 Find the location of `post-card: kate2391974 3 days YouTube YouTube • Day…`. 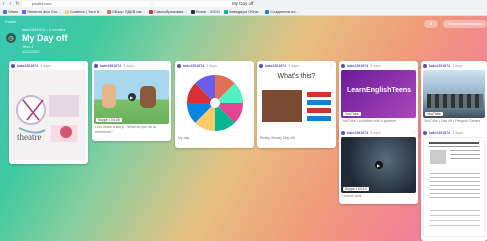

post-card: kate2391974 3 days YouTube YouTube • Day… is located at coordinates (454, 99).